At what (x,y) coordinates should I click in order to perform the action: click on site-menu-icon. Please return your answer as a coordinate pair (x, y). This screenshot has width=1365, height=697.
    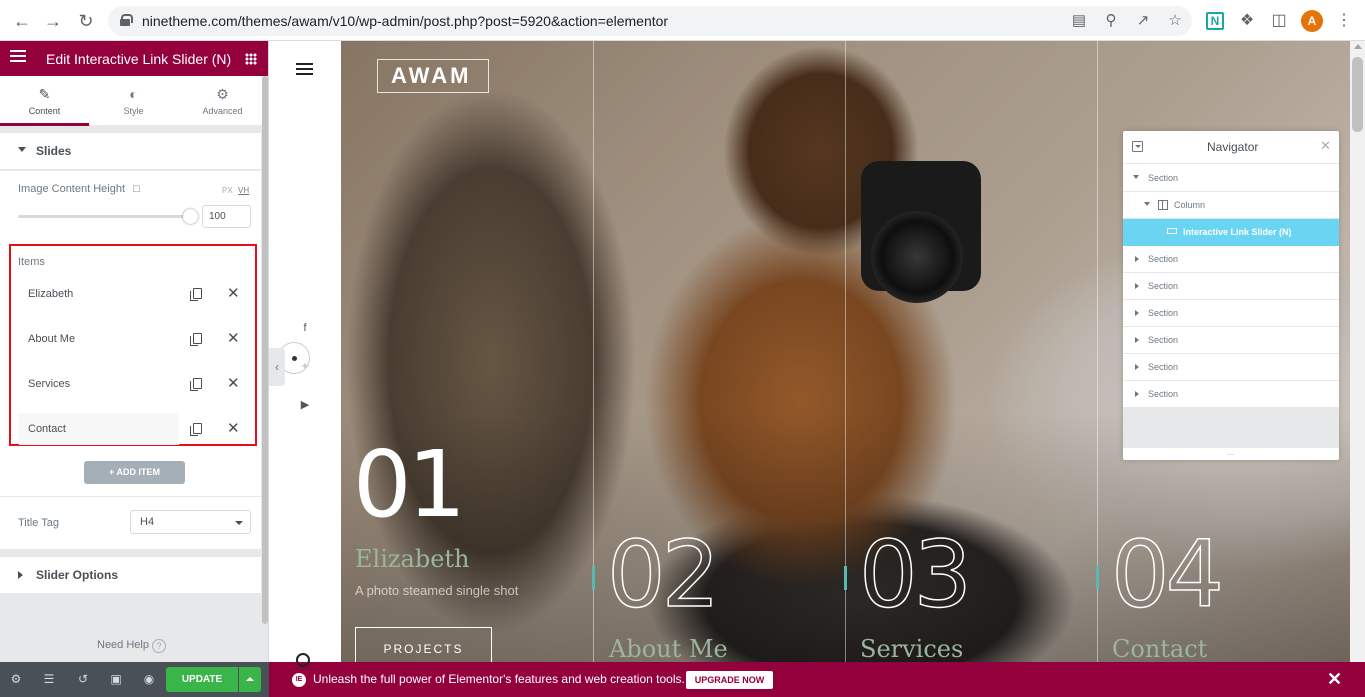
    Looking at the image, I should click on (304, 69).